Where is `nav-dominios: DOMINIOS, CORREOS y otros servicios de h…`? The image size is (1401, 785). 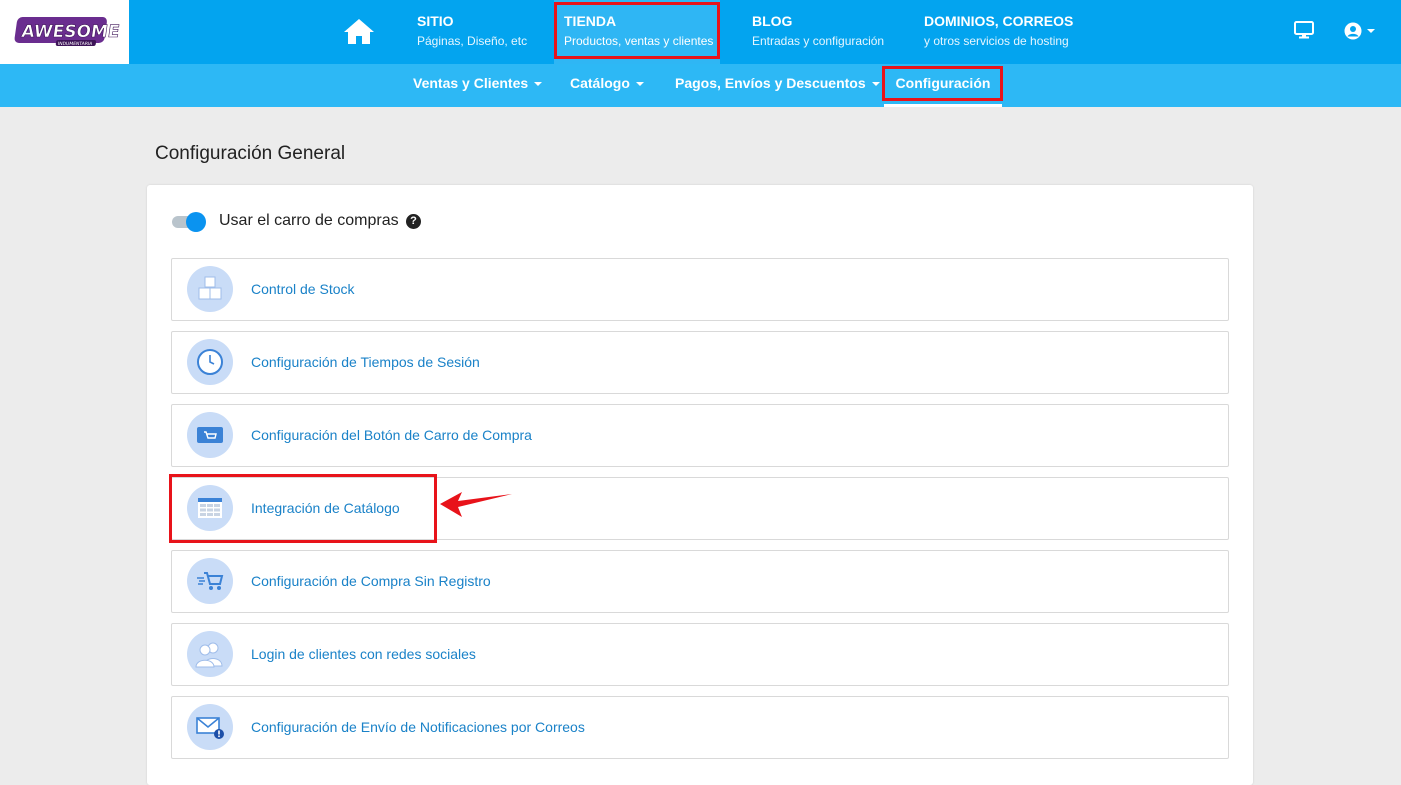
nav-dominios: DOMINIOS, CORREOS y otros servicios de h… is located at coordinates (998, 32).